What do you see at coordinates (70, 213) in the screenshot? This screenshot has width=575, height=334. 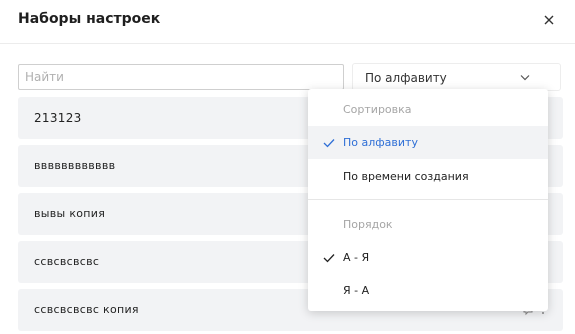 I see `preset-name: вывы копия` at bounding box center [70, 213].